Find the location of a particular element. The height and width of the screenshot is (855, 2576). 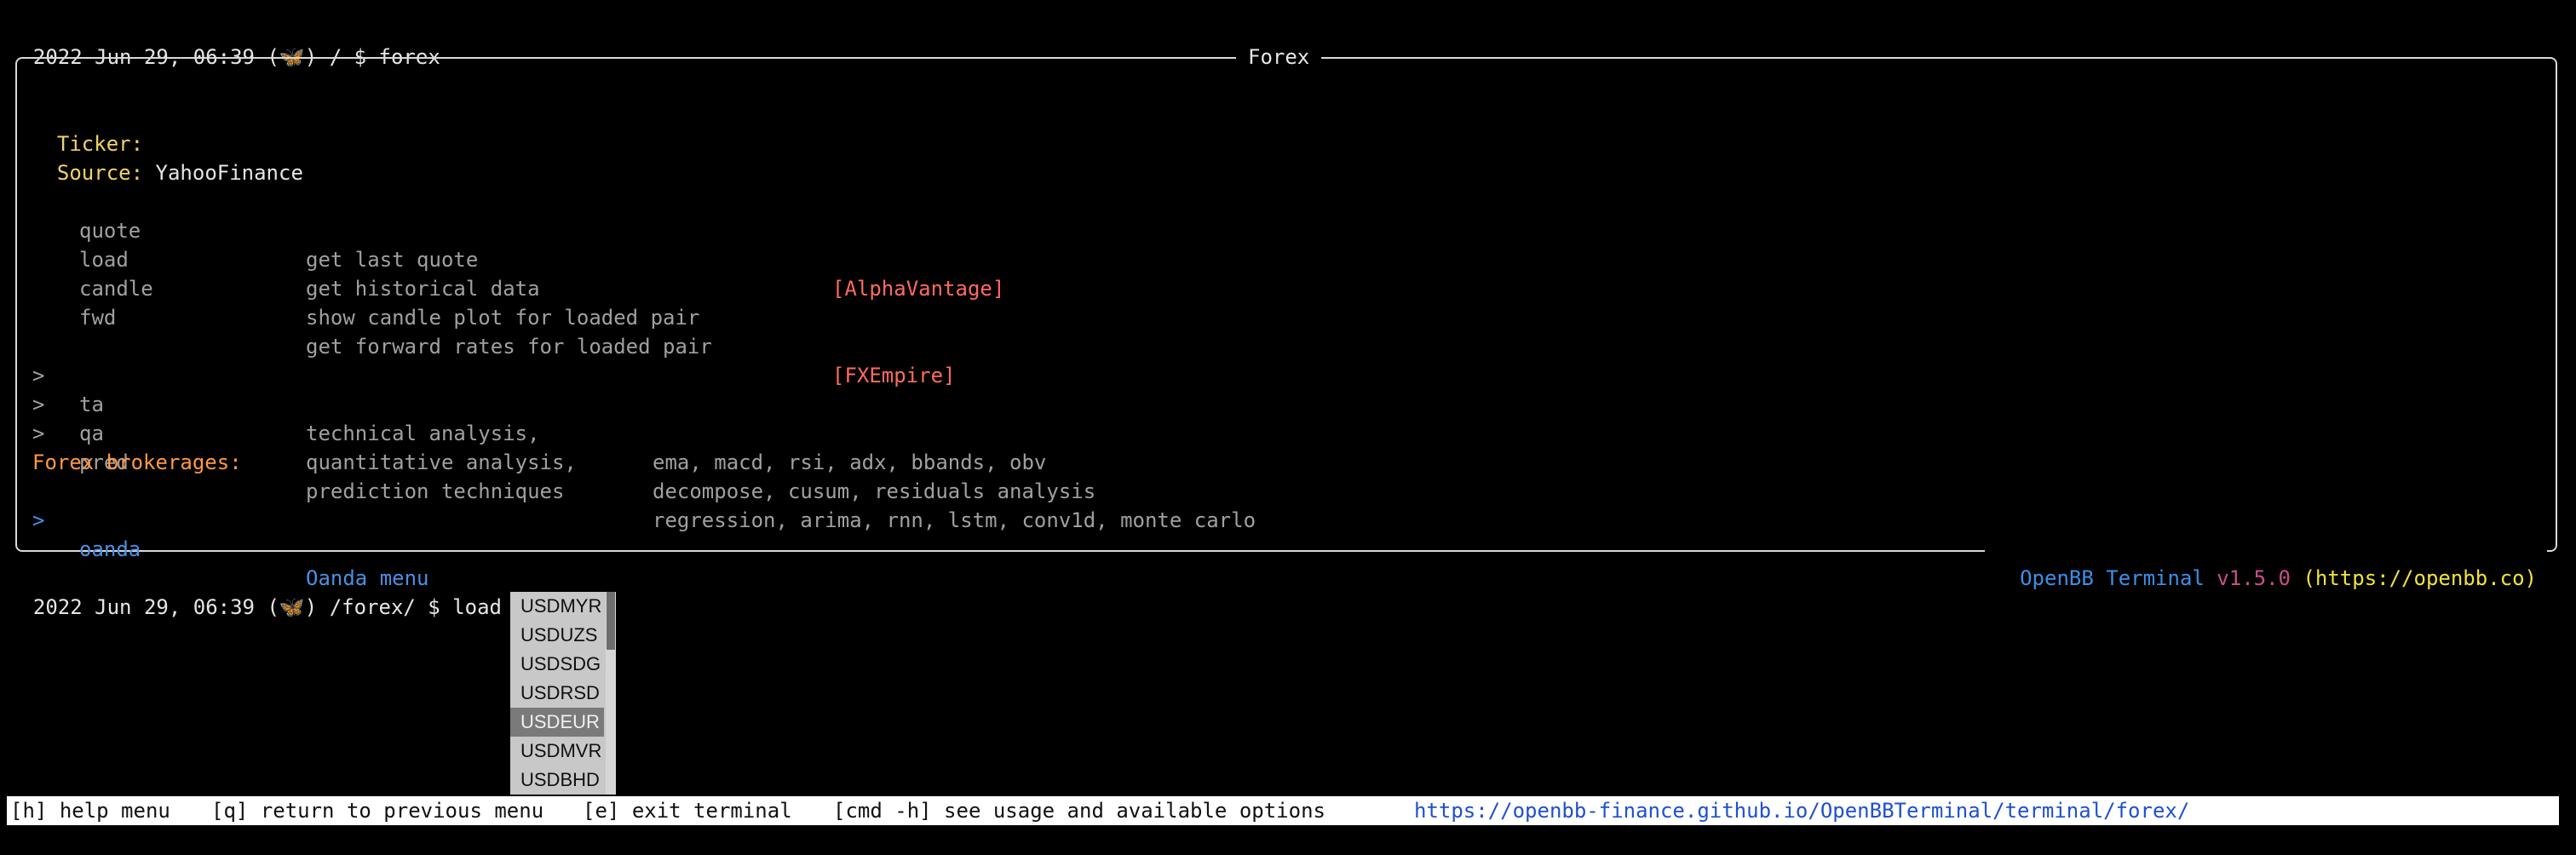

back-label: return to previous menu is located at coordinates (402, 811).